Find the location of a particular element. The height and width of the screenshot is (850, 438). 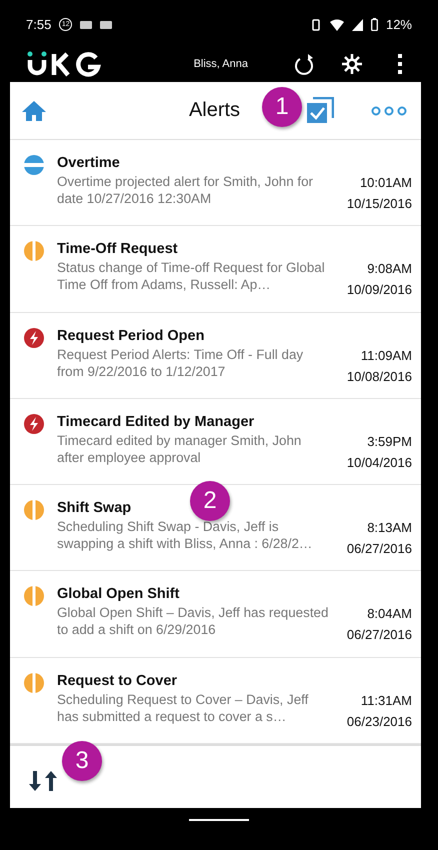

alert-row: Time-Off Request Status change of Time-off Request for Global Time Off from Adams, Russell: Ap… 9:08AM 10/09/2016 is located at coordinates (215, 269).